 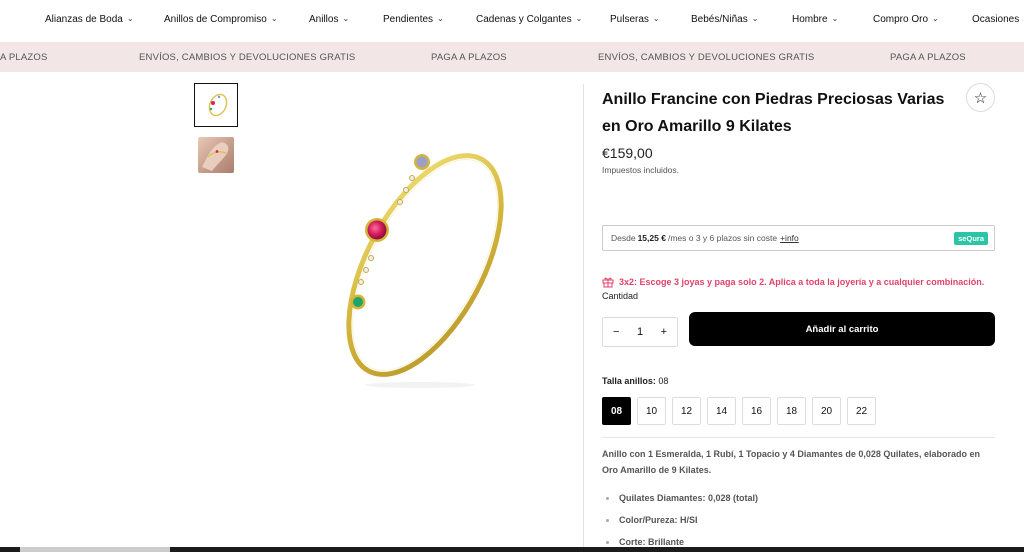 What do you see at coordinates (739, 411) in the screenshot?
I see `size-selector: 08 10 12 14 16 18 20 22` at bounding box center [739, 411].